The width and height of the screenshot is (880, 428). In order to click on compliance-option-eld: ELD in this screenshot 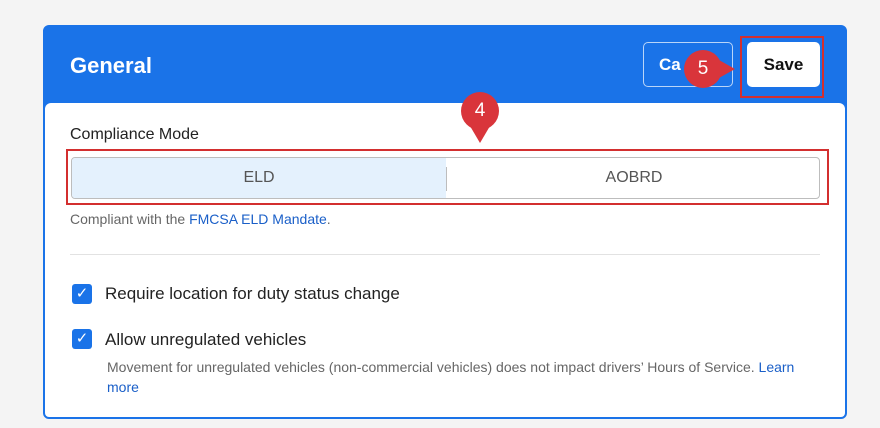, I will do `click(259, 178)`.